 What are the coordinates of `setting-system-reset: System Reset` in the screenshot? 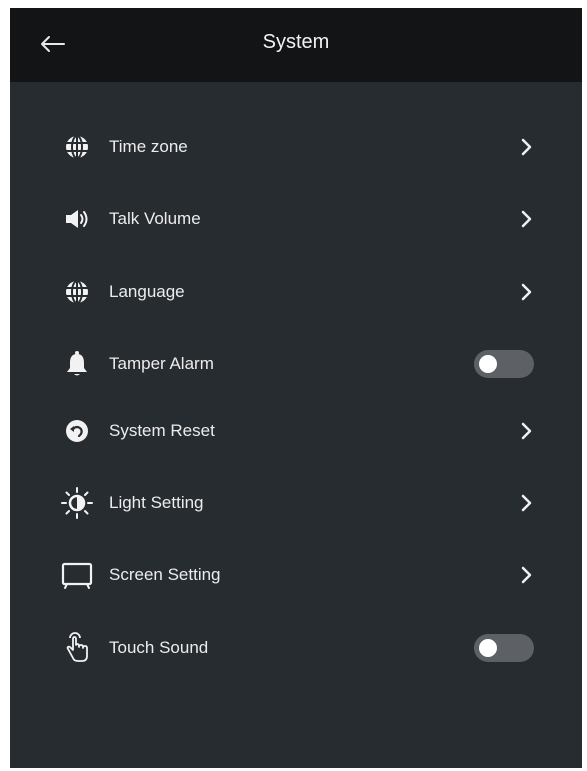 It's located at (296, 431).